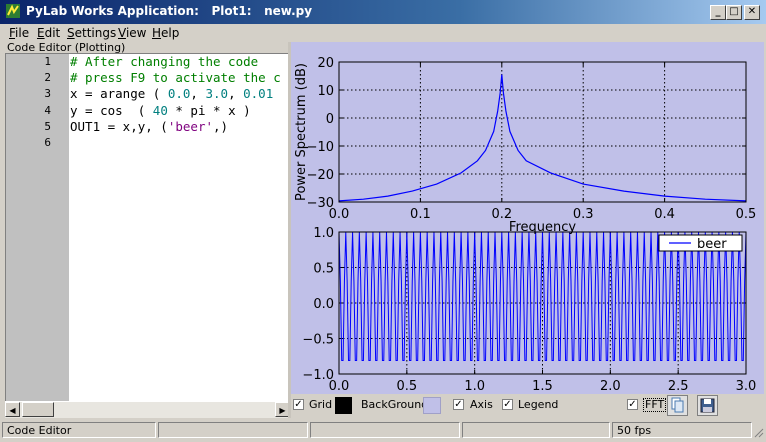  I want to click on x-tick-label: 3.0, so click(746, 386).